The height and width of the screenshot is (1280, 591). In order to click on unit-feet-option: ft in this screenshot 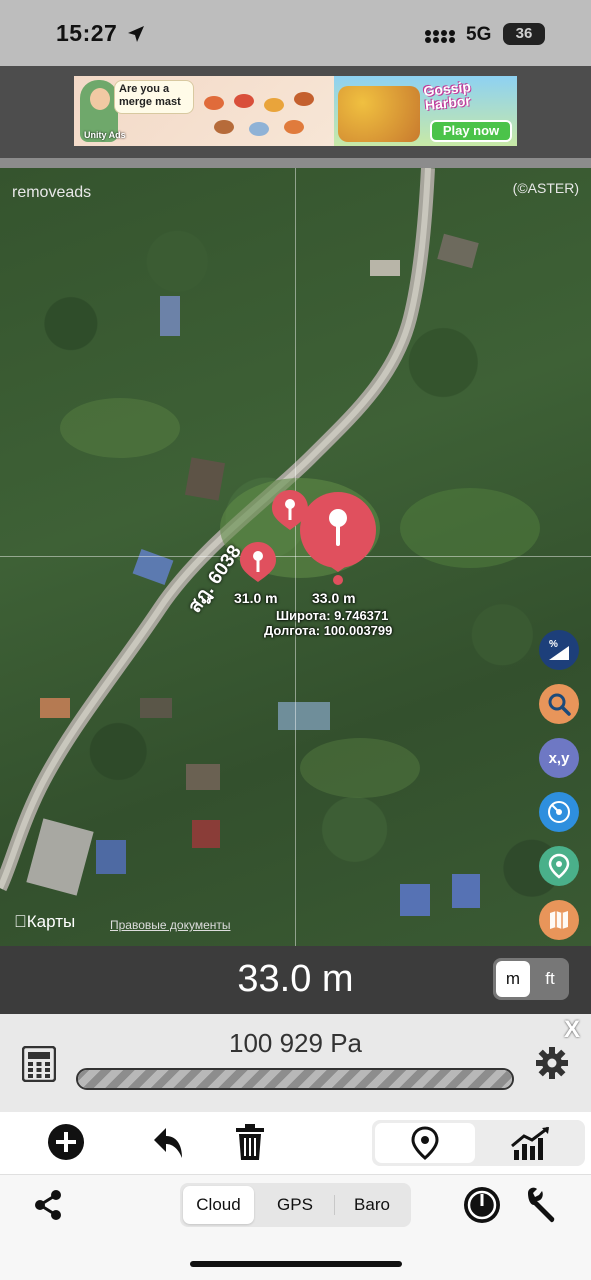, I will do `click(550, 979)`.